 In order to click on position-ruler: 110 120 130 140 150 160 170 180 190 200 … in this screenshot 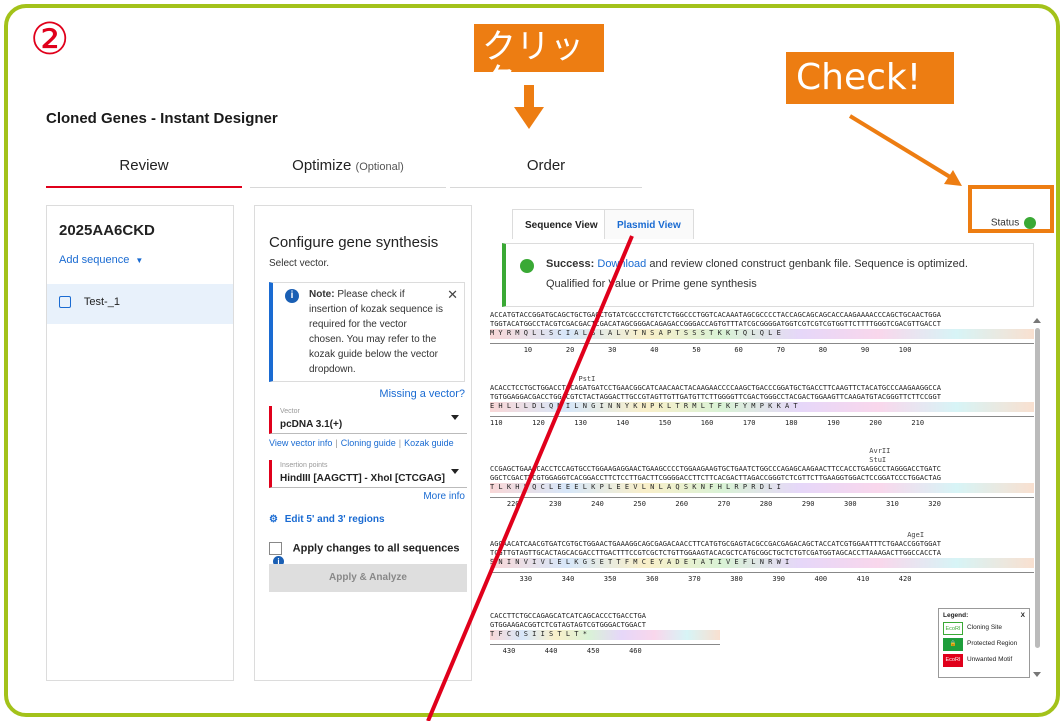, I will do `click(762, 422)`.